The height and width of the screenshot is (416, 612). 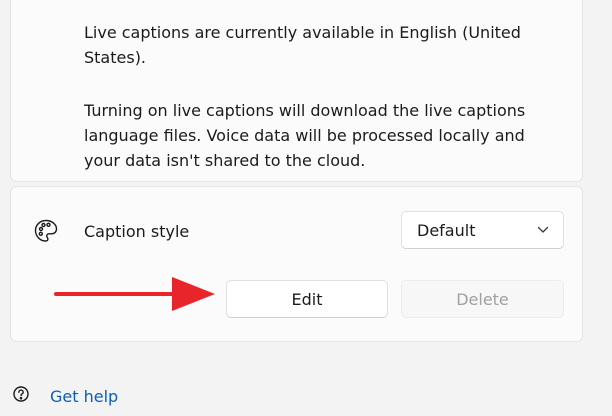 What do you see at coordinates (137, 231) in the screenshot?
I see `caption-style-label: Caption style` at bounding box center [137, 231].